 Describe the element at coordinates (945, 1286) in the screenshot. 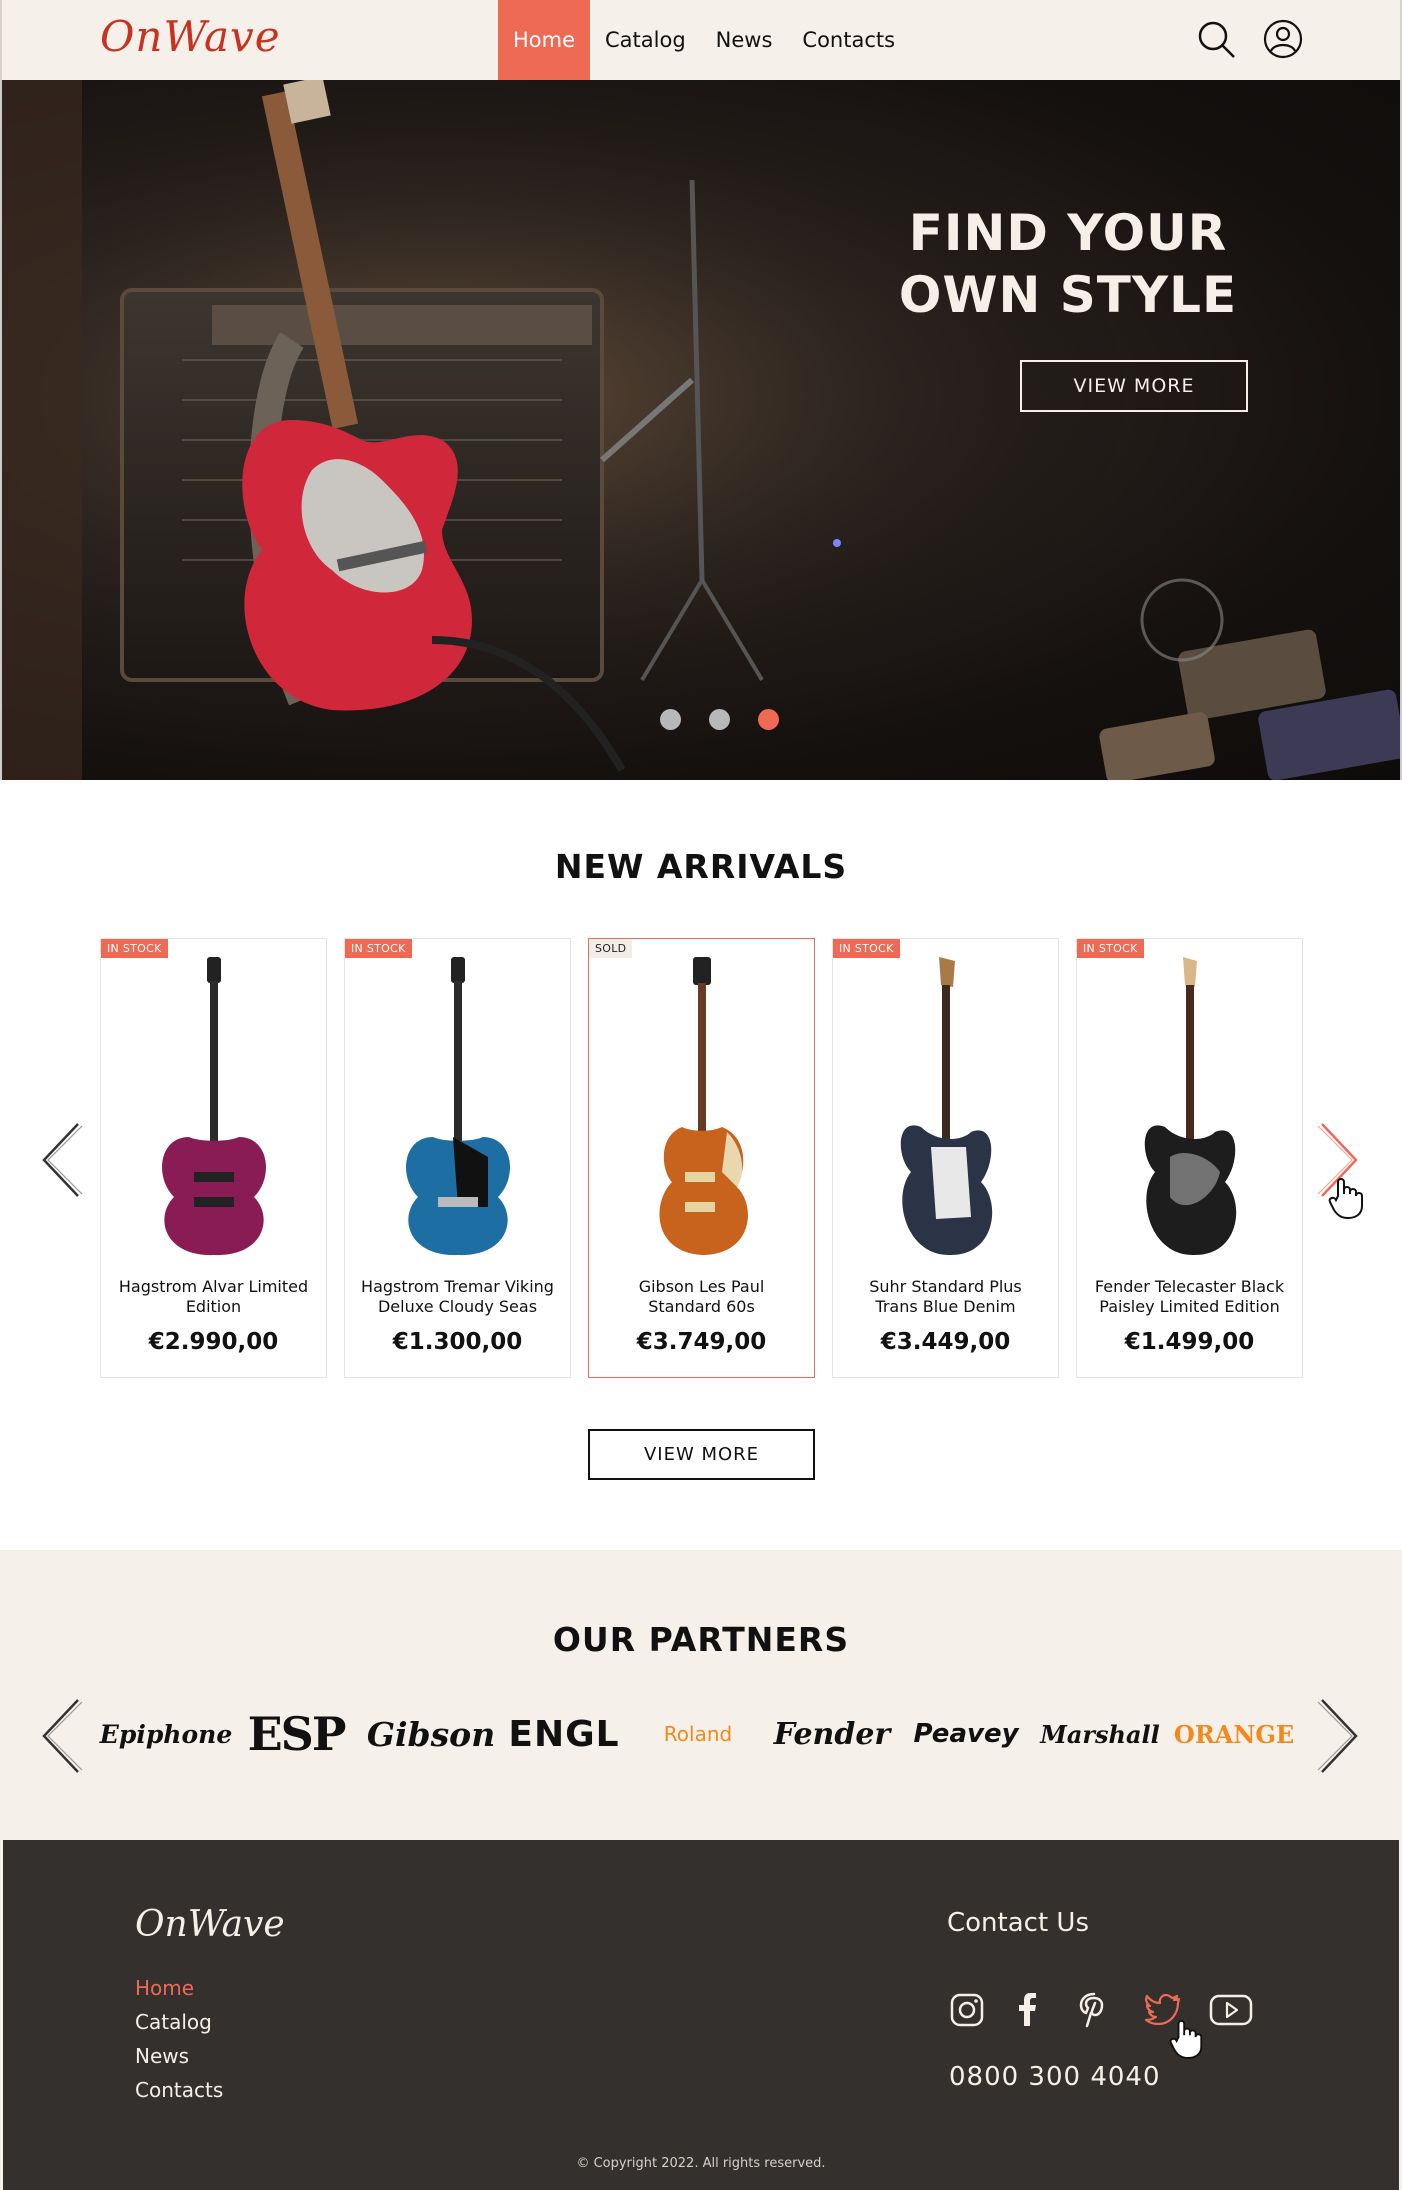

I see `product-name-line-1: Suhr Standard Plus` at that location.